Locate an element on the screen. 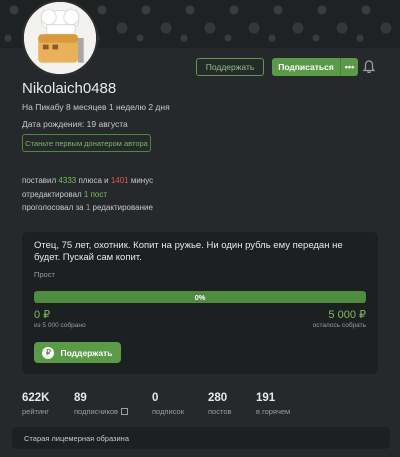  voted-prefix: проголосовал за is located at coordinates (54, 207).